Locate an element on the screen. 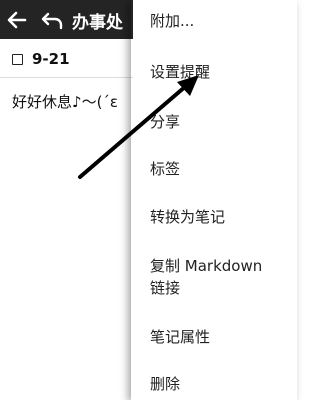 This screenshot has height=400, width=320. menu-item-note-properties: 笔记属性 is located at coordinates (180, 337).